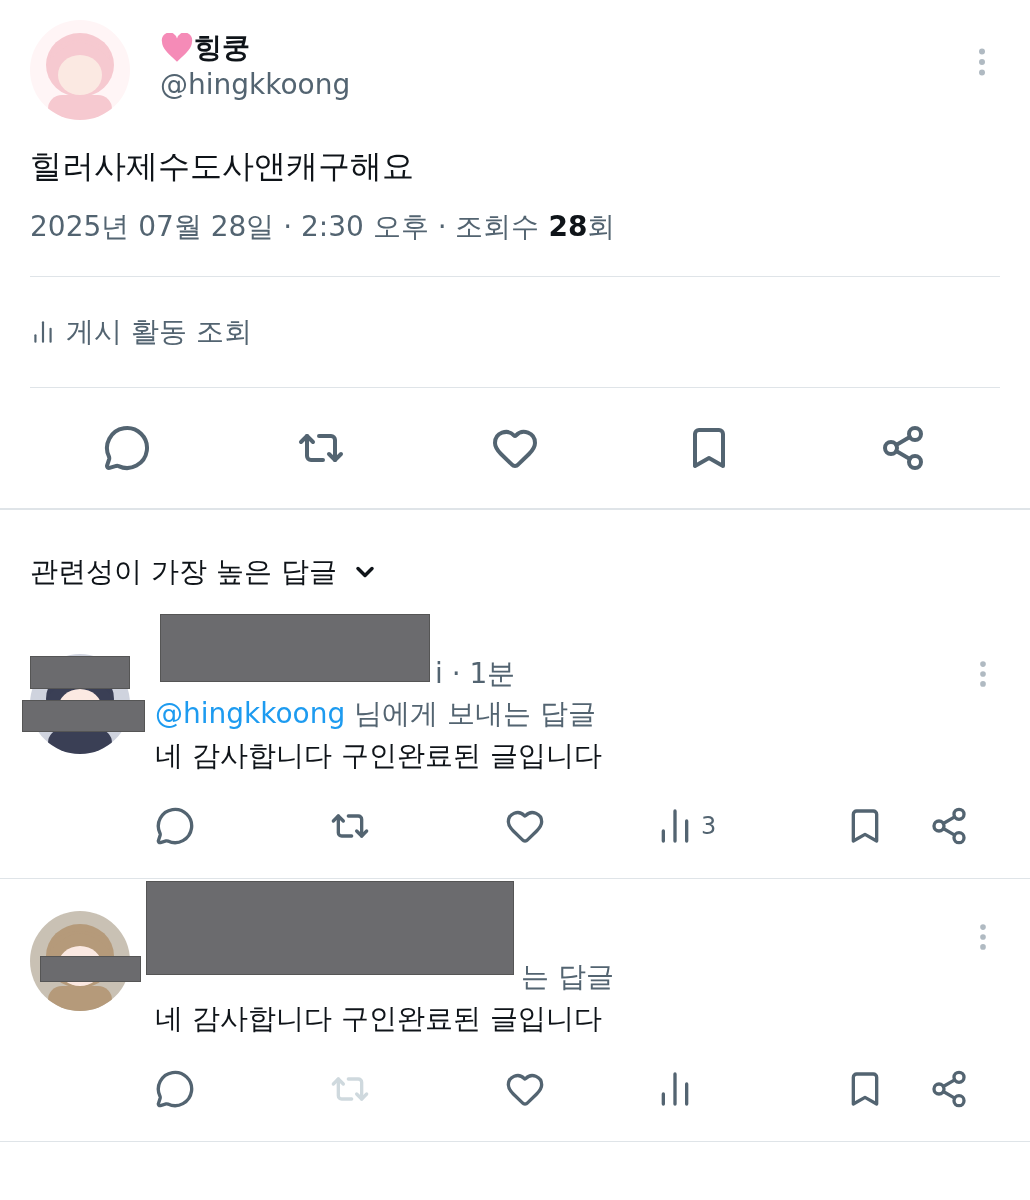 This screenshot has width=1030, height=1200. I want to click on post-meta: 2025년 07월 28일 · 2:30 오후 · 조회수 28회, so click(515, 242).